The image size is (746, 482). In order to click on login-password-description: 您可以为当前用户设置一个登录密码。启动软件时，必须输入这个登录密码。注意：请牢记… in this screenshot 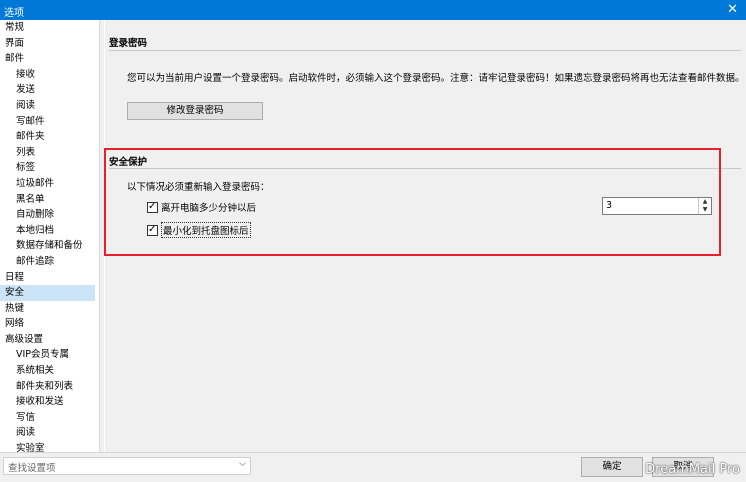, I will do `click(436, 78)`.